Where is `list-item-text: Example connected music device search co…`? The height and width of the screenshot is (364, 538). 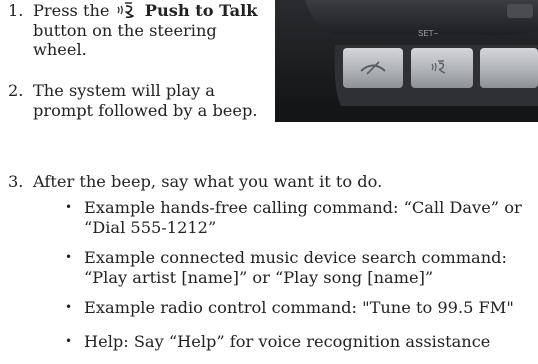
list-item-text: Example connected music device search co… is located at coordinates (295, 267).